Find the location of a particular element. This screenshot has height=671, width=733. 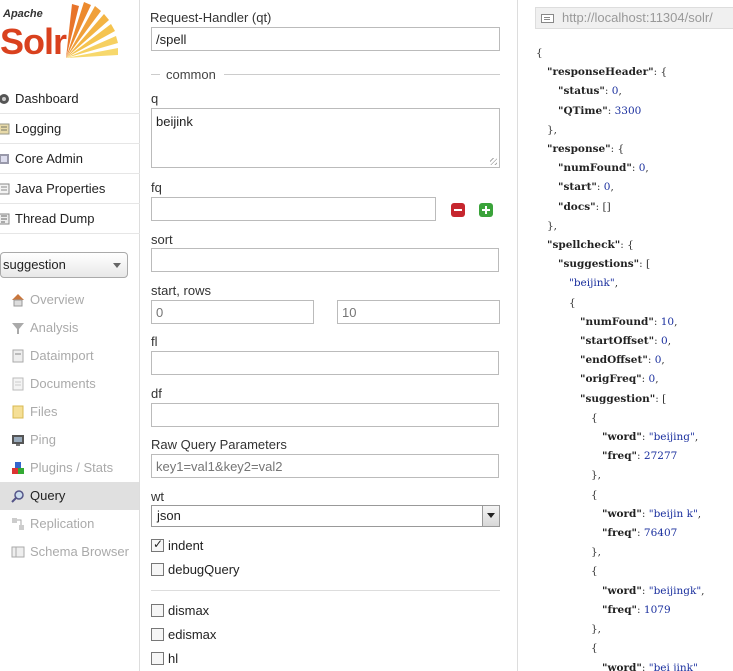

json-token: "docs" is located at coordinates (577, 206).